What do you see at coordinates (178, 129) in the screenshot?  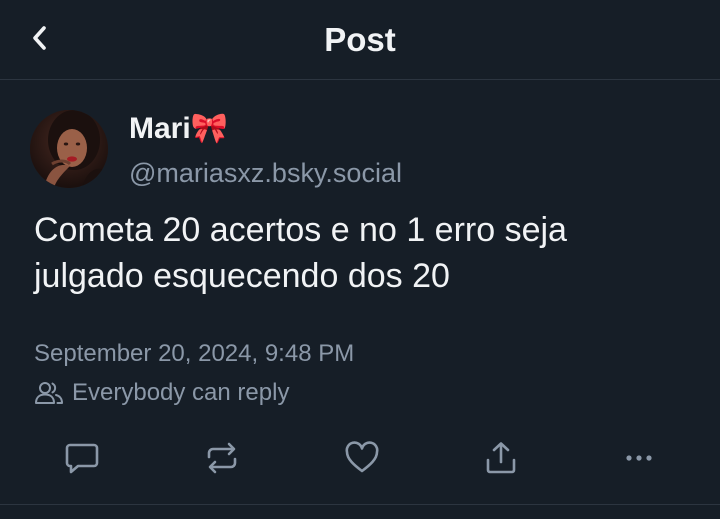 I see `author-display-name: Mari🎀` at bounding box center [178, 129].